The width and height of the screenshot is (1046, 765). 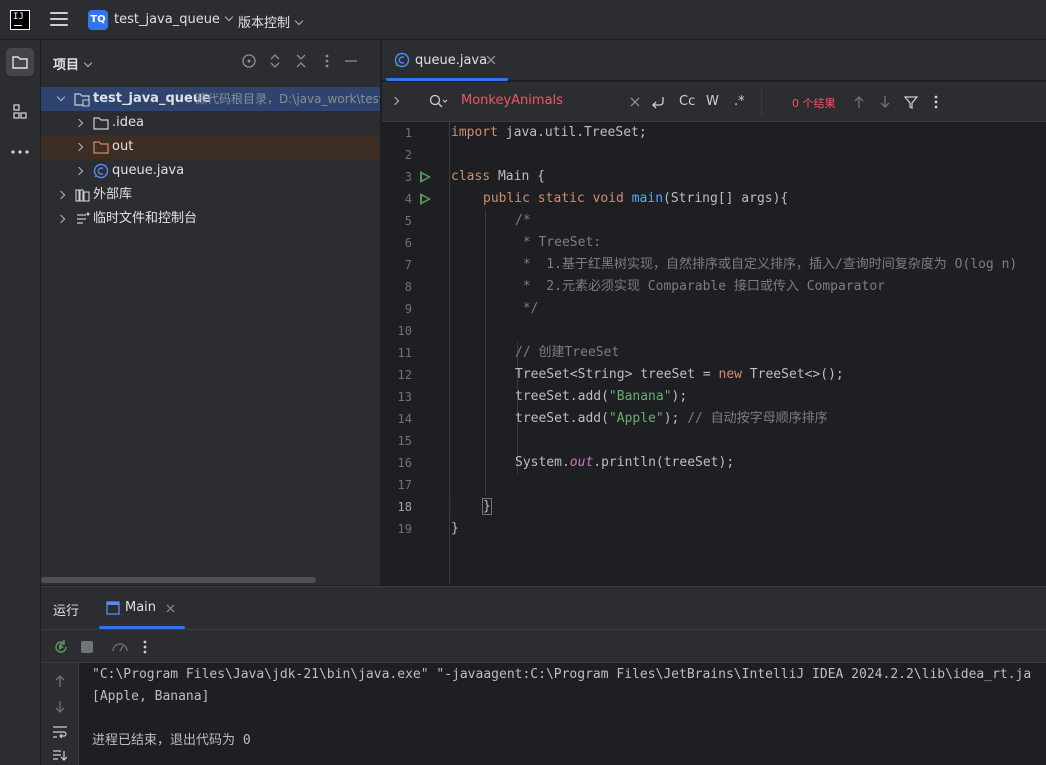 I want to click on run-tab-label: Main, so click(x=141, y=607).